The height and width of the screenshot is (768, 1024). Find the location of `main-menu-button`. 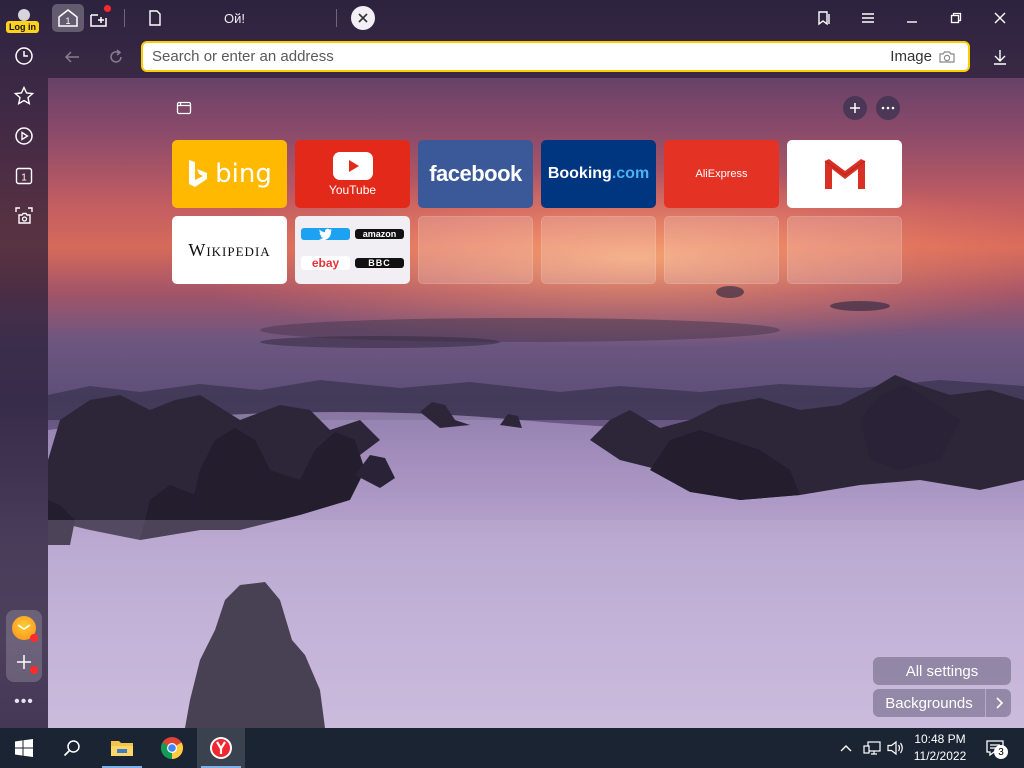

main-menu-button is located at coordinates (868, 18).